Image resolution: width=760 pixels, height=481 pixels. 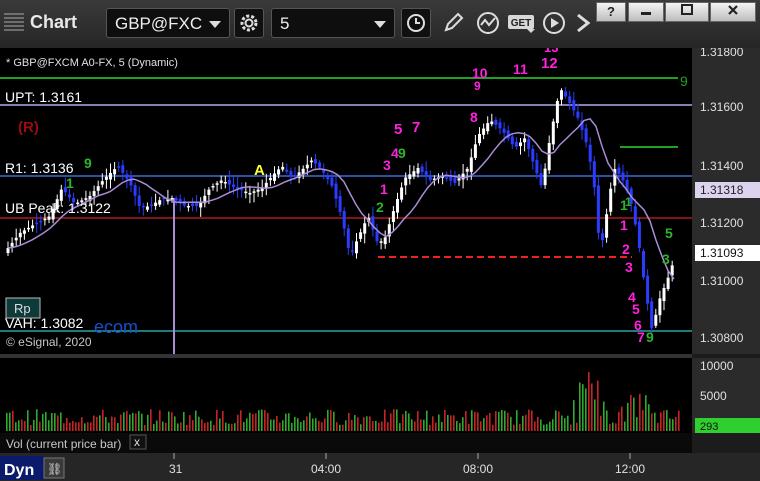 I want to click on ma-price-tag-text: 1.31318, so click(x=722, y=190).